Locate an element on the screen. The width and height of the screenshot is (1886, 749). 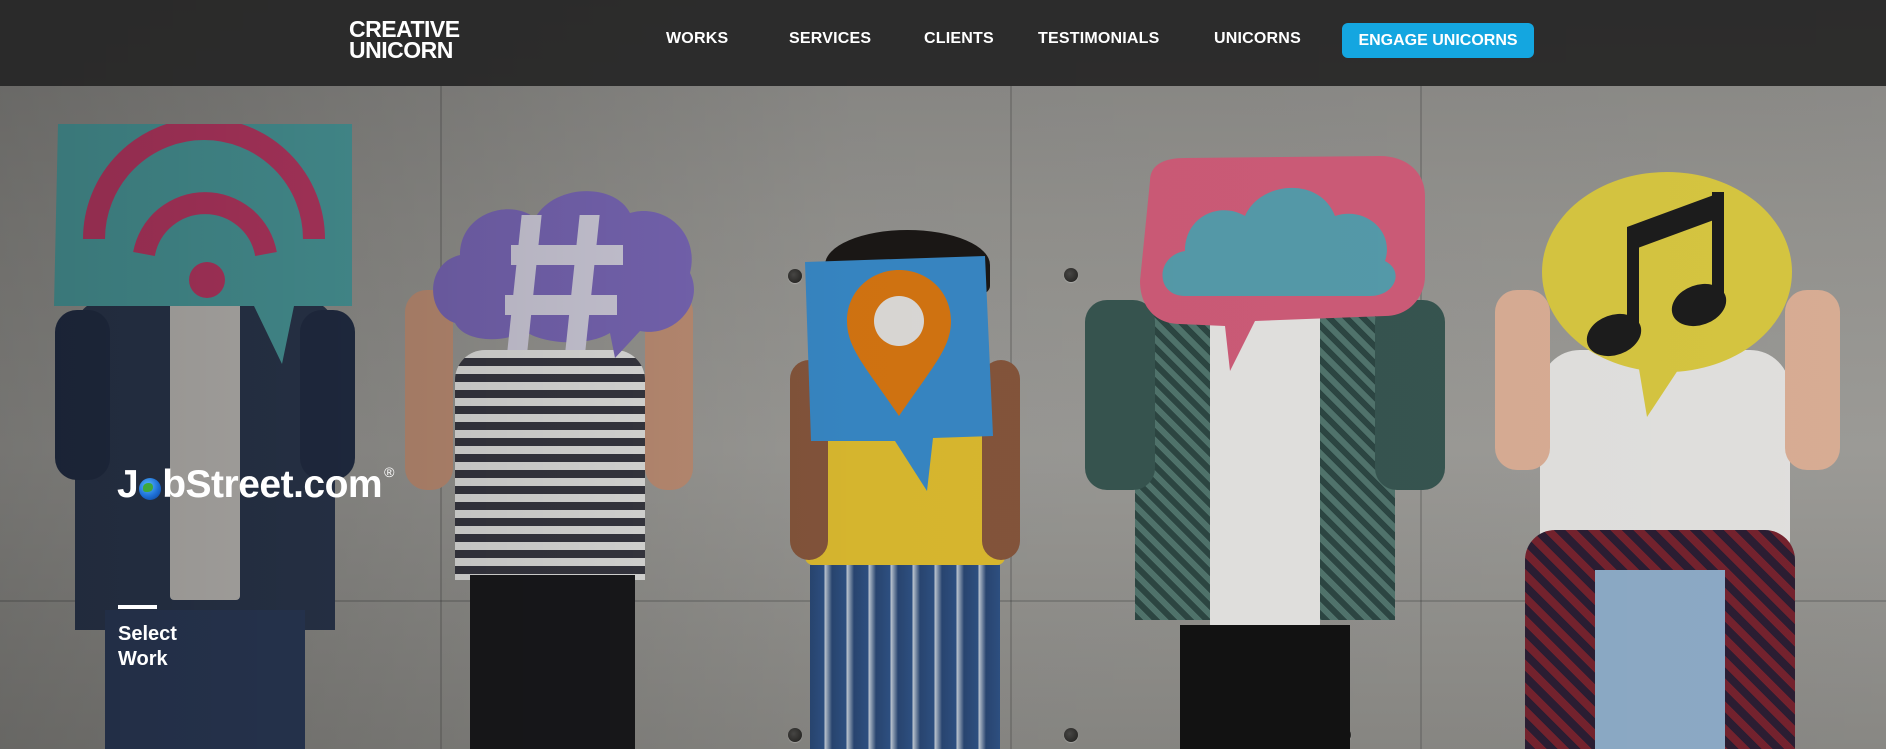
nav-testimonials: TESTIMONIALS is located at coordinates (1099, 39).